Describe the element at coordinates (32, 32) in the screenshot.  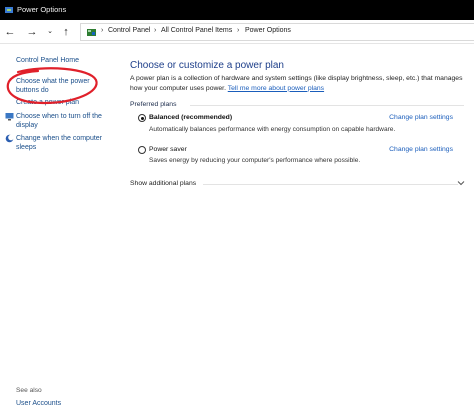
I see `forward-arrow-icon: →` at that location.